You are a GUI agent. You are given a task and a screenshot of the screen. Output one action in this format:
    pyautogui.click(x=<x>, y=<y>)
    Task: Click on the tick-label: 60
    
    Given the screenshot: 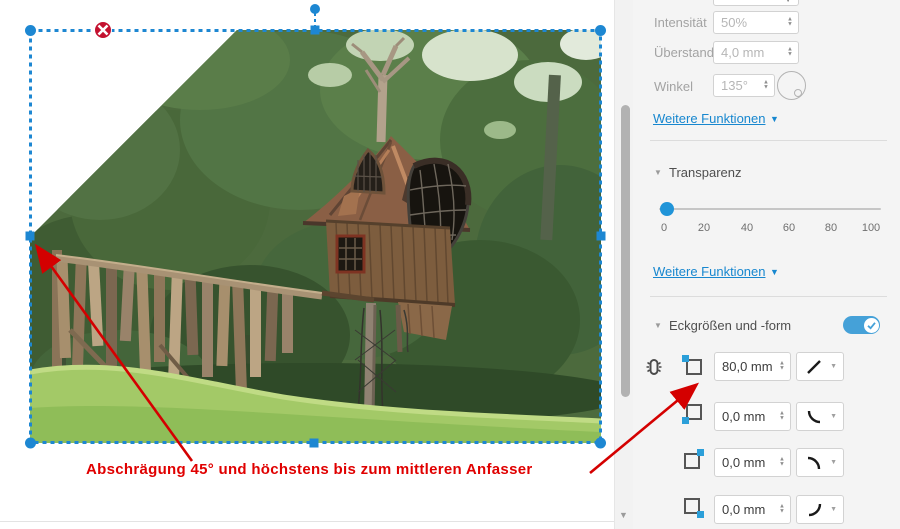 What is the action you would take?
    pyautogui.click(x=789, y=228)
    